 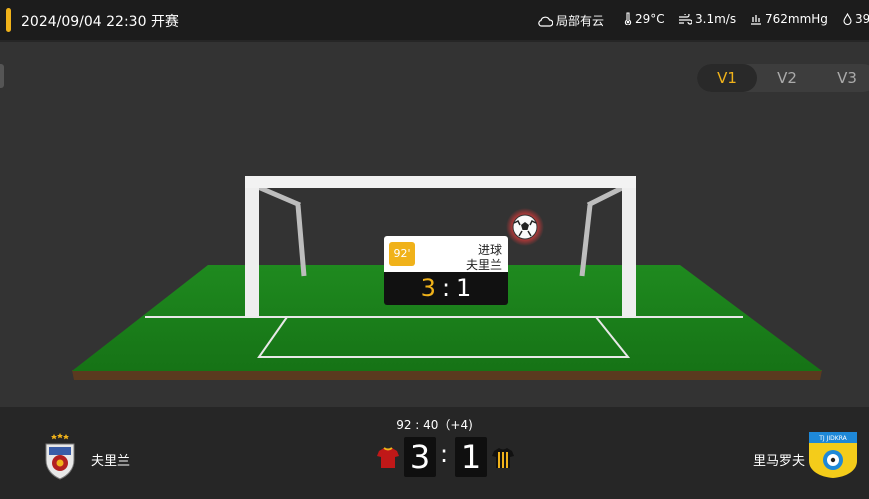 What do you see at coordinates (650, 19) in the screenshot?
I see `temperature-text: 29°C` at bounding box center [650, 19].